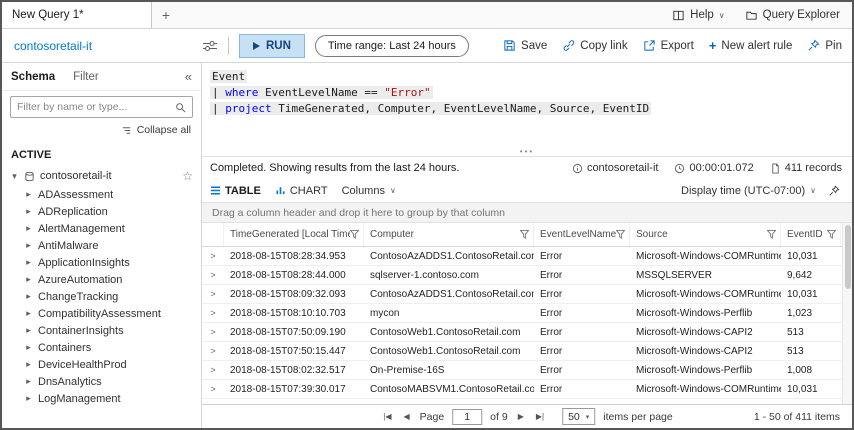 This screenshot has height=430, width=854. I want to click on page-of-label: of 9, so click(499, 416).